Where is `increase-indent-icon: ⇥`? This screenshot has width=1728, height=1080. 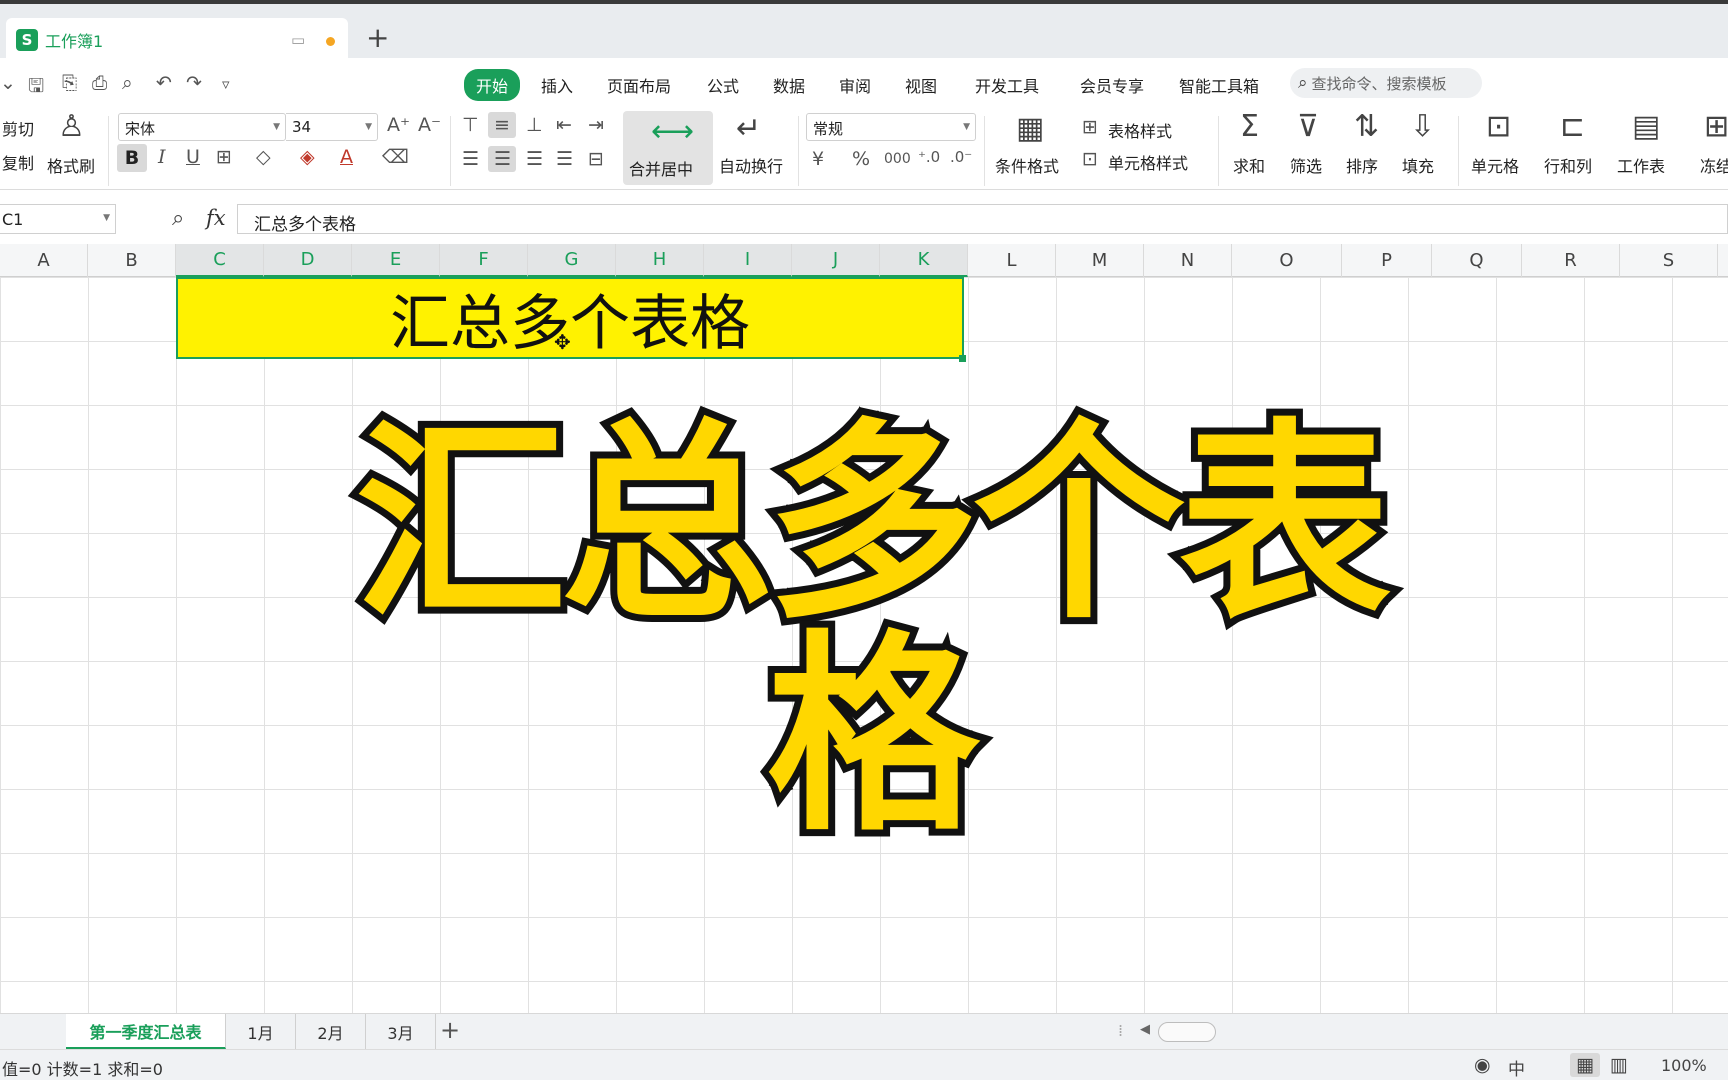
increase-indent-icon: ⇥ is located at coordinates (596, 125).